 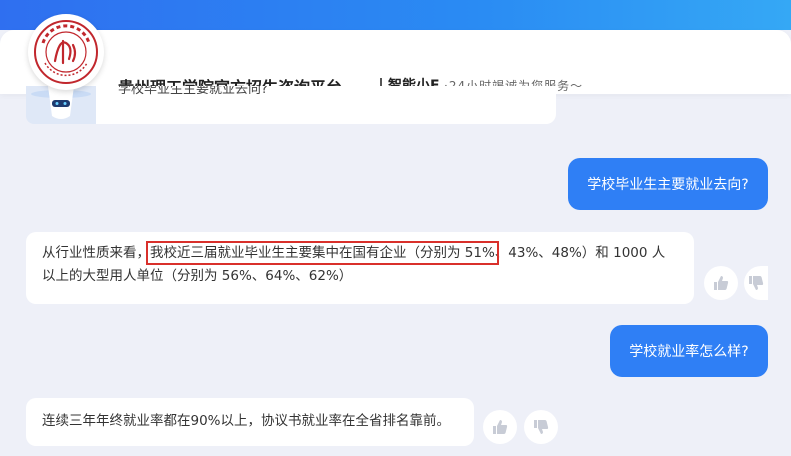 I want to click on bot-avatar, so click(x=61, y=105).